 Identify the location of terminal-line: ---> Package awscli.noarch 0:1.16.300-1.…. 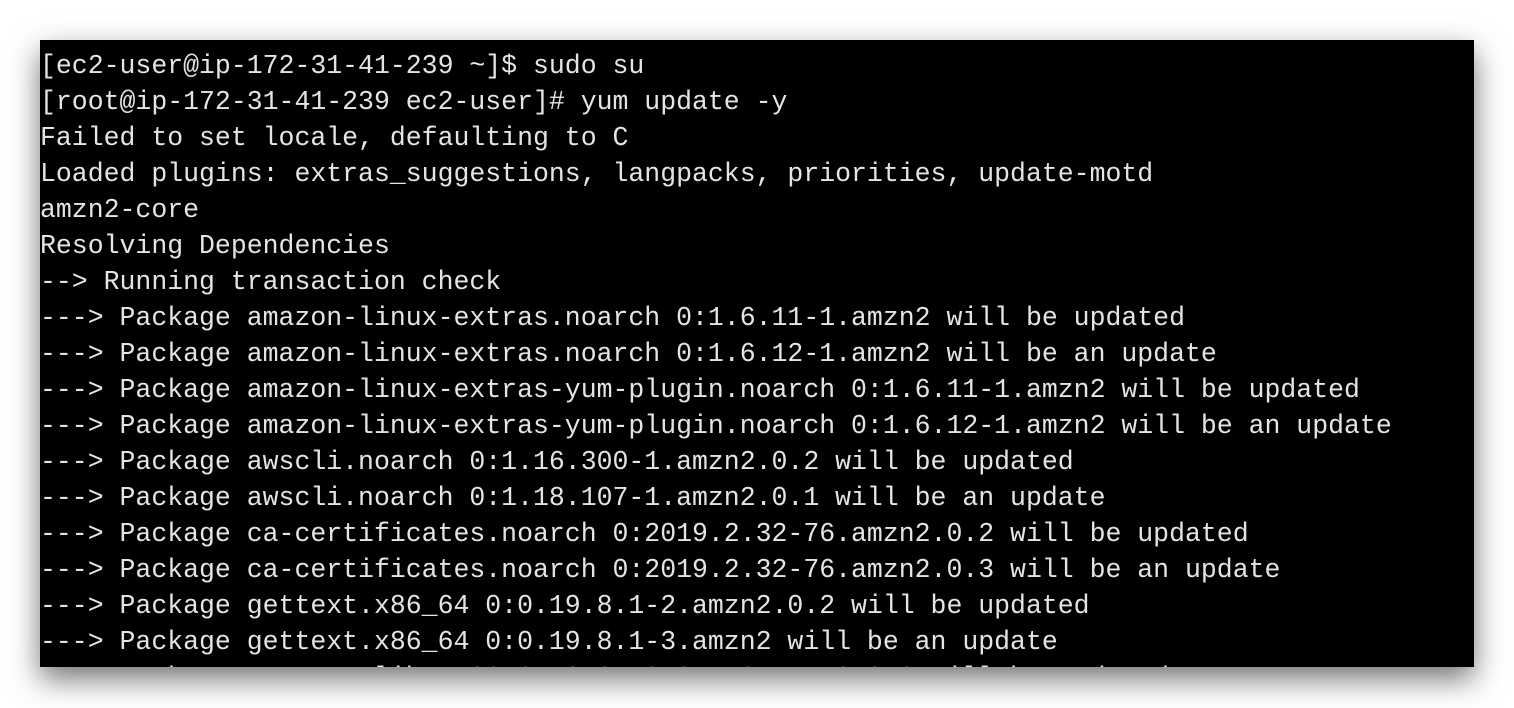
(557, 462).